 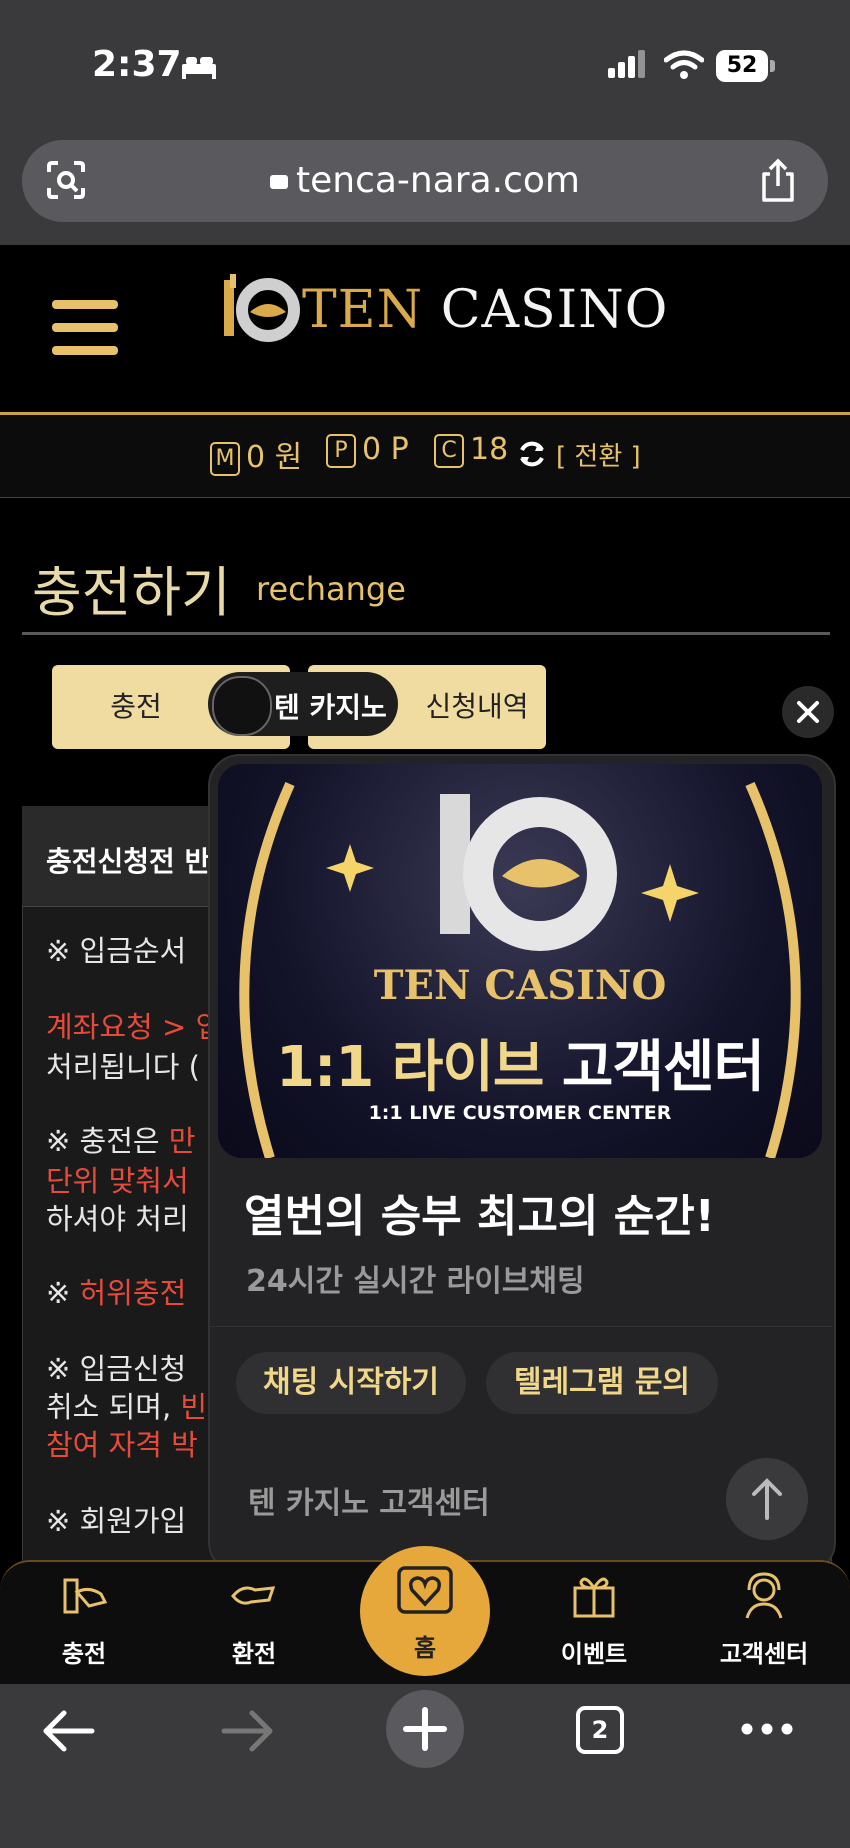 I want to click on money-icon: M, so click(x=225, y=458).